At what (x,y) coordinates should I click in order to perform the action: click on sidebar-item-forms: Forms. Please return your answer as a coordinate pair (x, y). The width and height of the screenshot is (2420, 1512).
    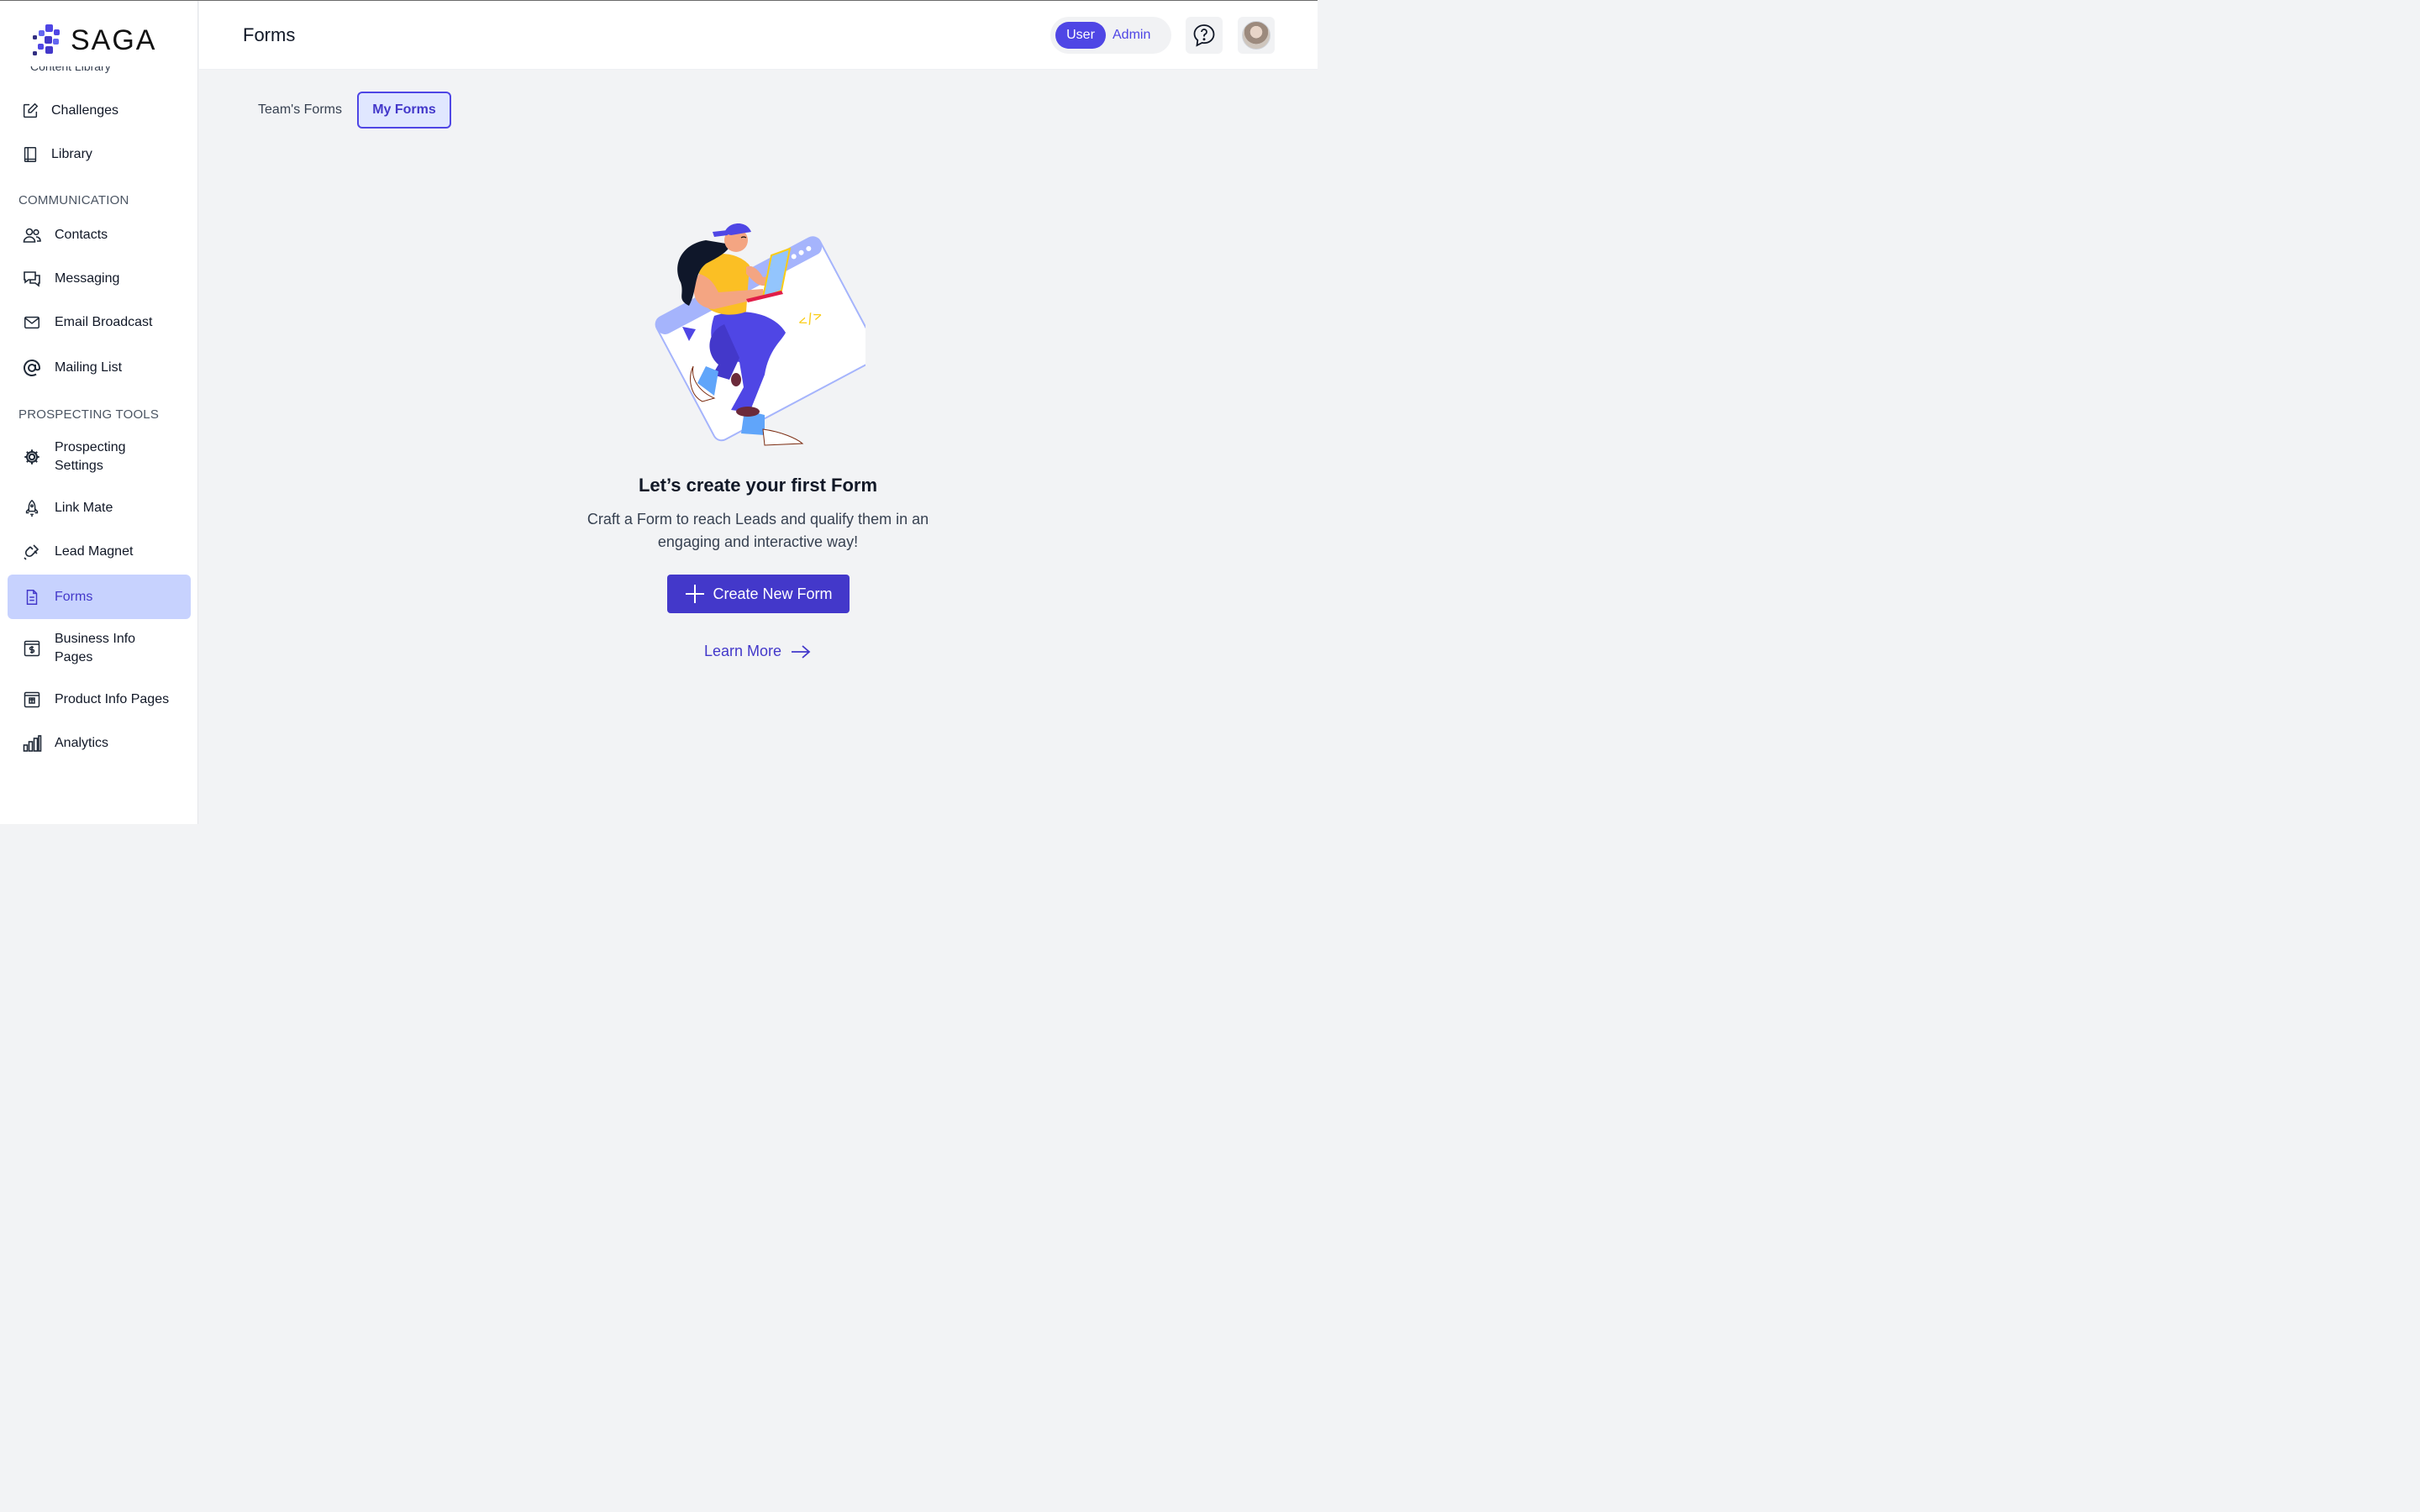
    Looking at the image, I should click on (99, 597).